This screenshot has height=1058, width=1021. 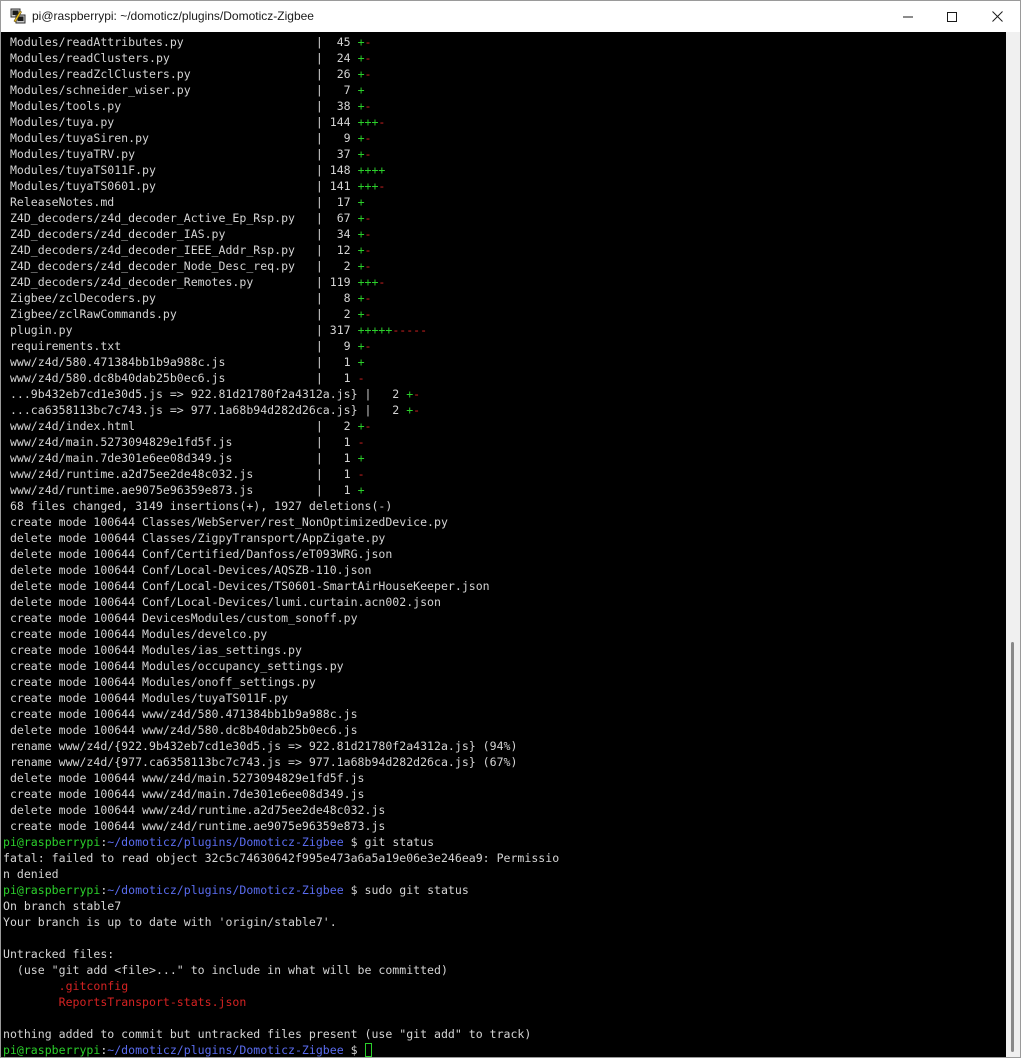 I want to click on diffstat-file: Modules/readZclClusters.py, so click(x=159, y=74).